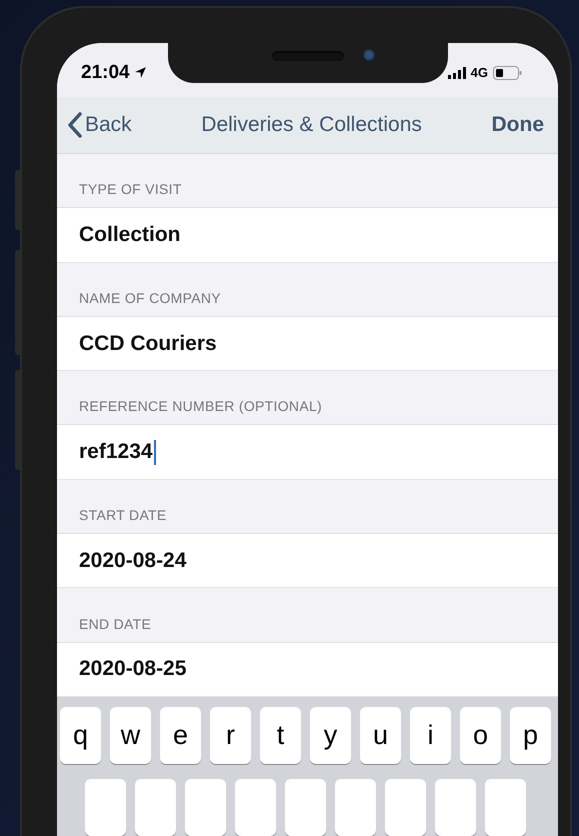 Image resolution: width=579 pixels, height=836 pixels. What do you see at coordinates (114, 73) in the screenshot?
I see `status-time: 21:04` at bounding box center [114, 73].